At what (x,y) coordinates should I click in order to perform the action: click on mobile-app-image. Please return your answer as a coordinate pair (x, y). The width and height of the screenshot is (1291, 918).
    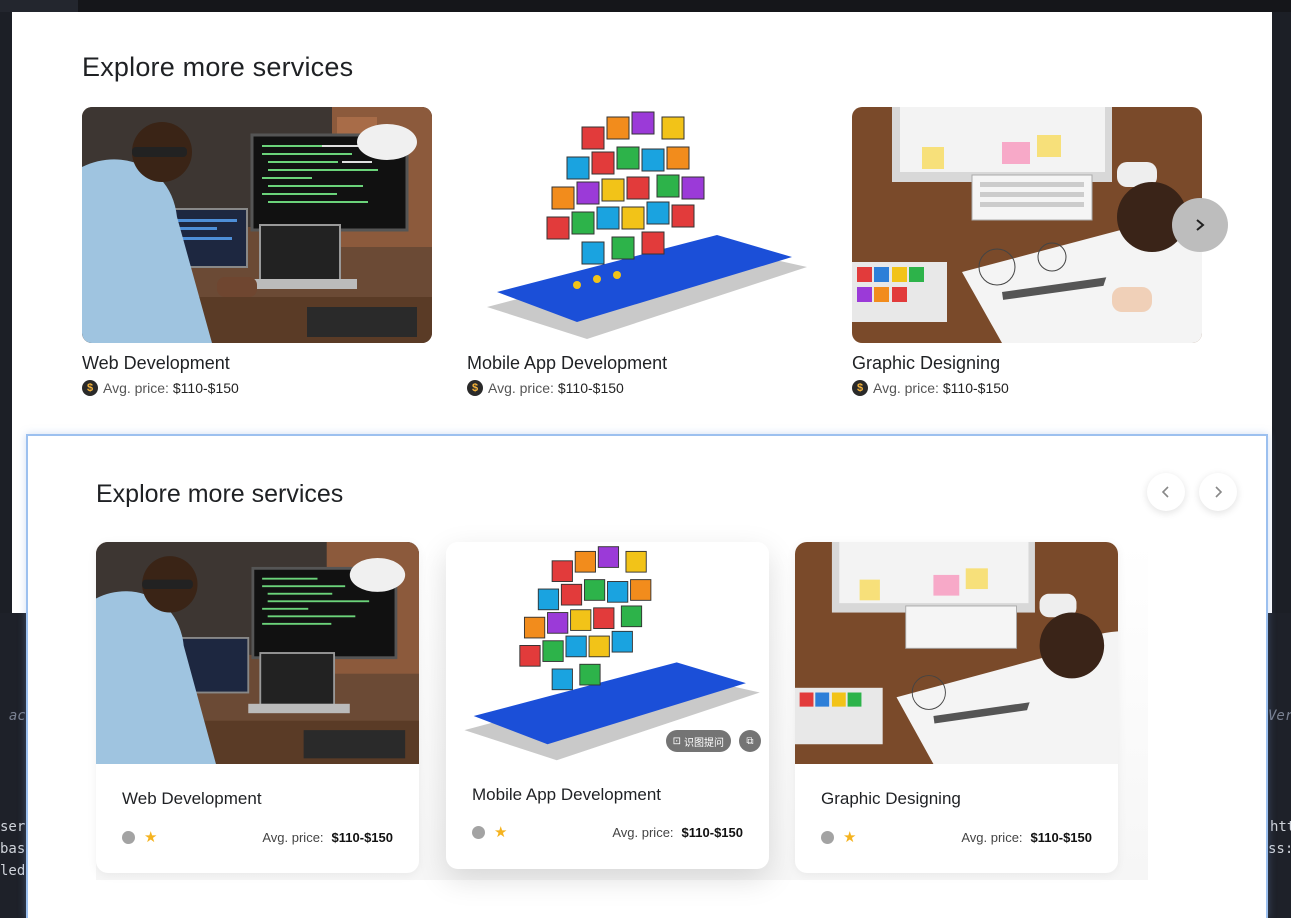
    Looking at the image, I should click on (642, 225).